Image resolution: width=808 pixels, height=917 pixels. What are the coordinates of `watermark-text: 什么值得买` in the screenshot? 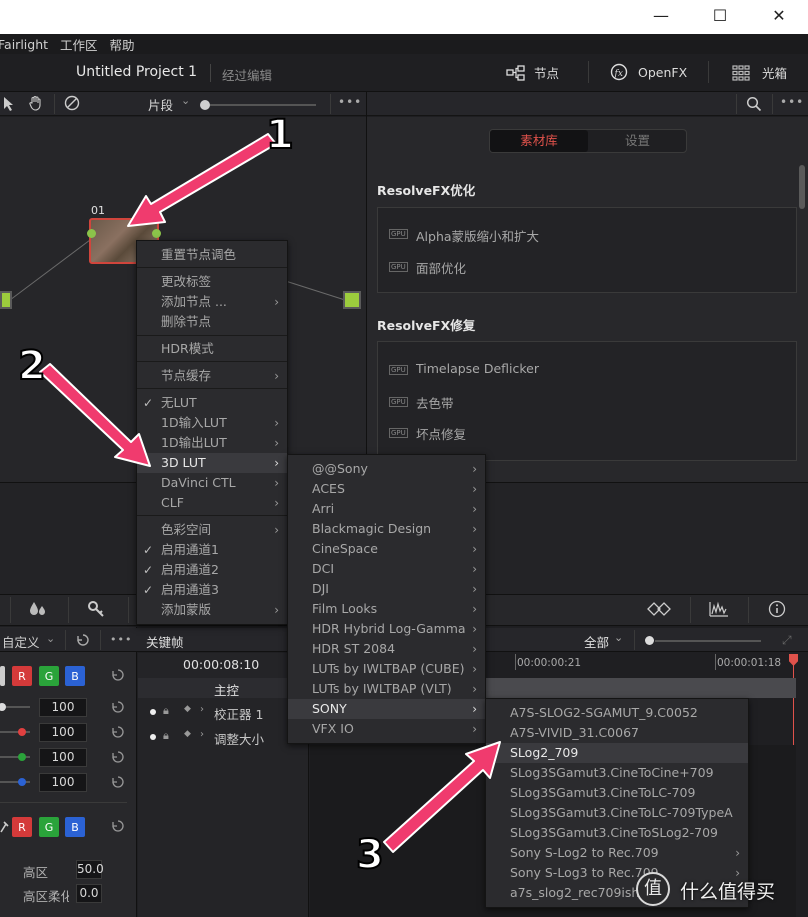 It's located at (728, 892).